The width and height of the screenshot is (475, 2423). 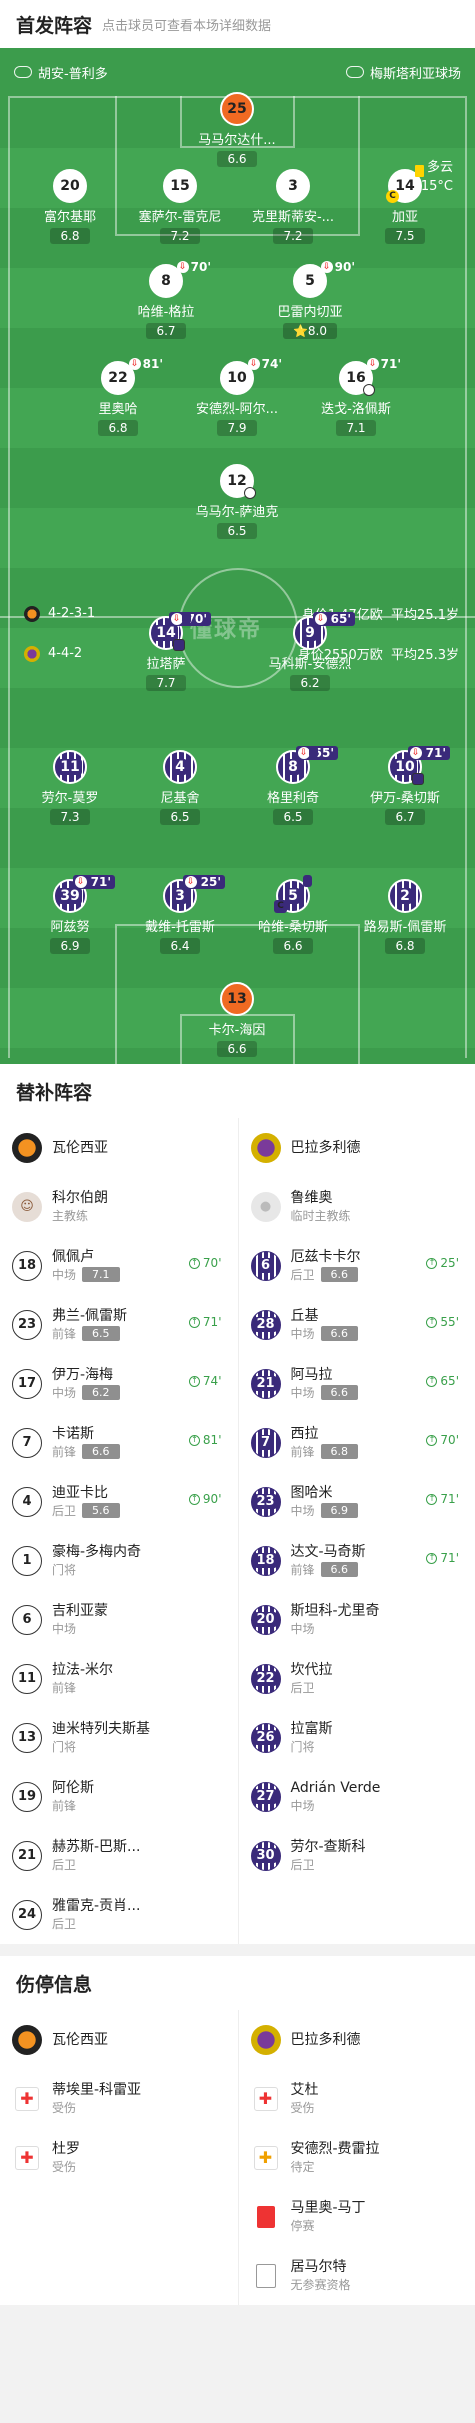 I want to click on yellow-card-icon, so click(x=307, y=881).